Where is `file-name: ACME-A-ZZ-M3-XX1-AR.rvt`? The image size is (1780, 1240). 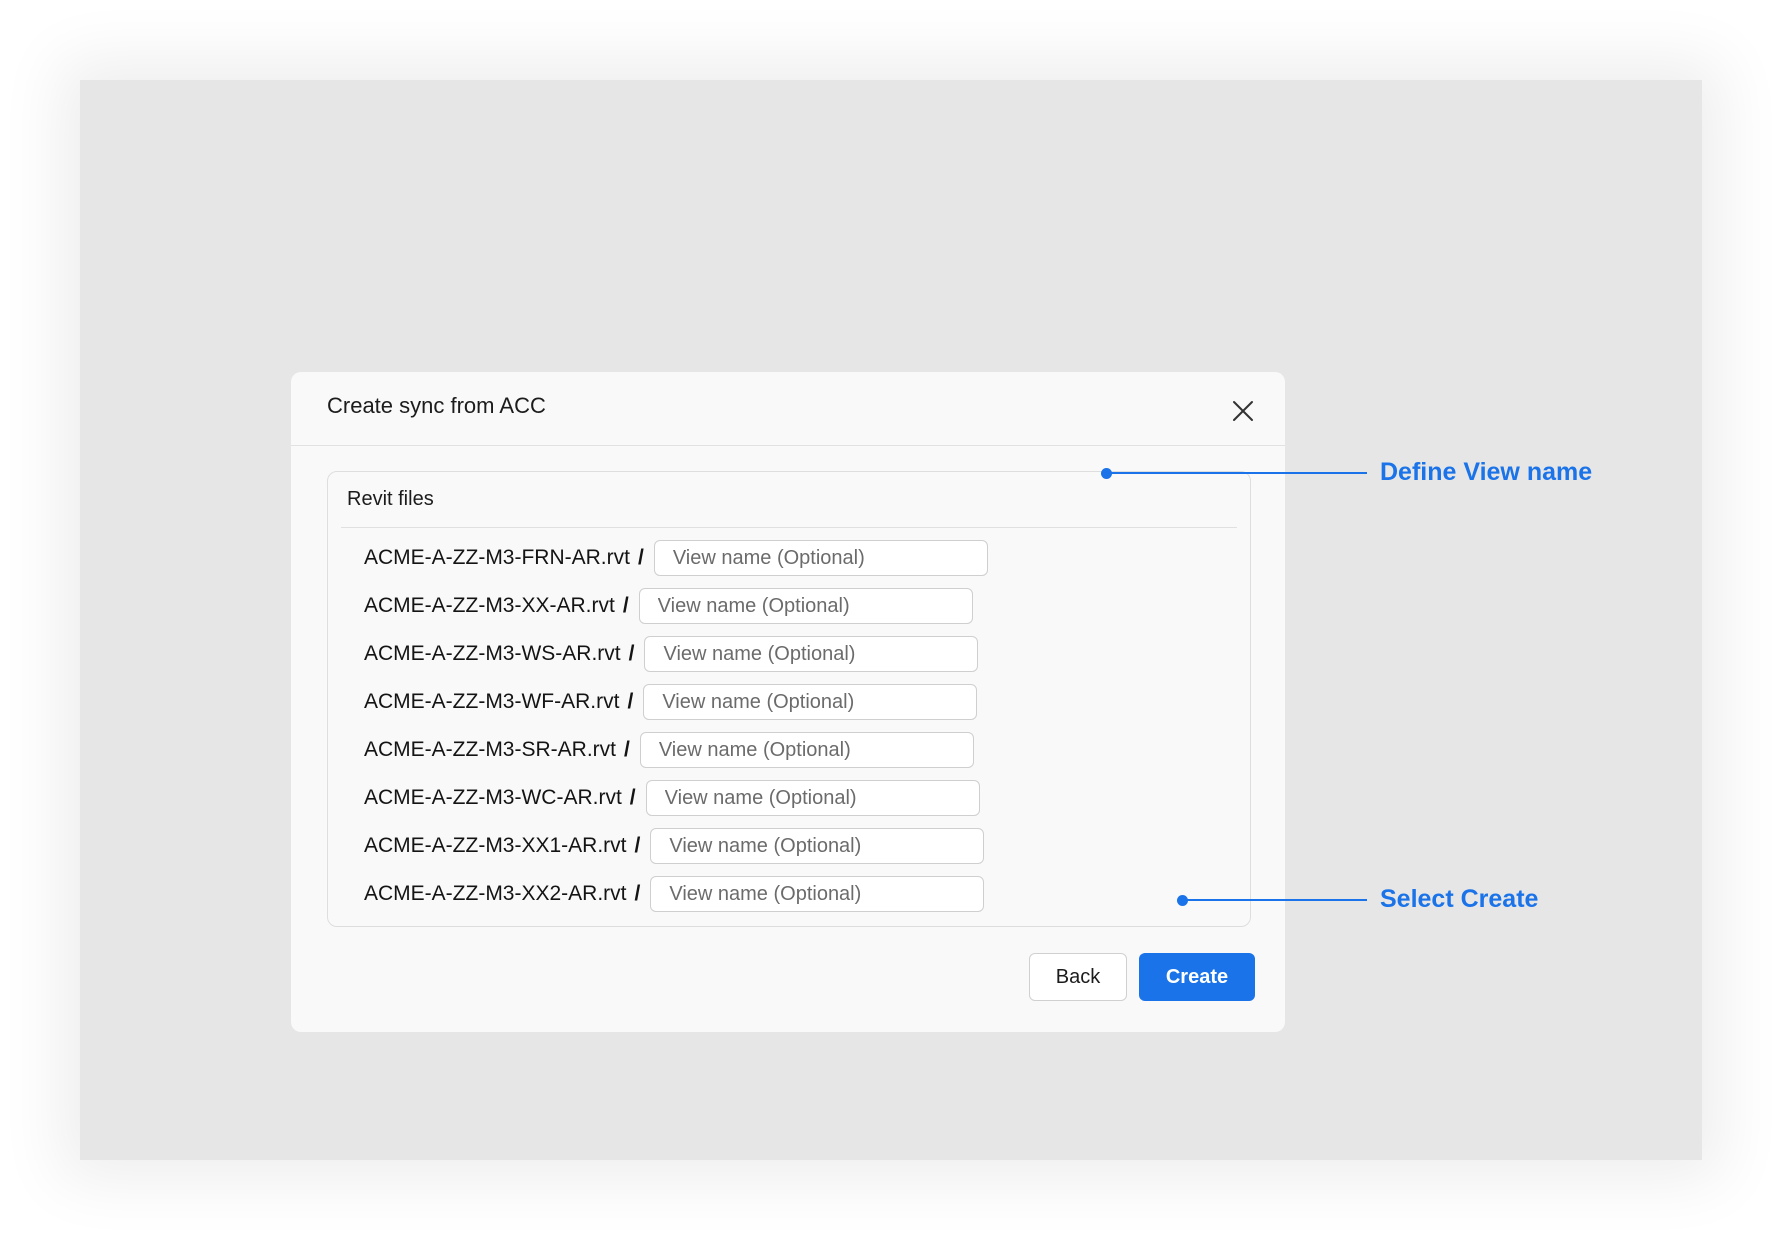 file-name: ACME-A-ZZ-M3-XX1-AR.rvt is located at coordinates (495, 845).